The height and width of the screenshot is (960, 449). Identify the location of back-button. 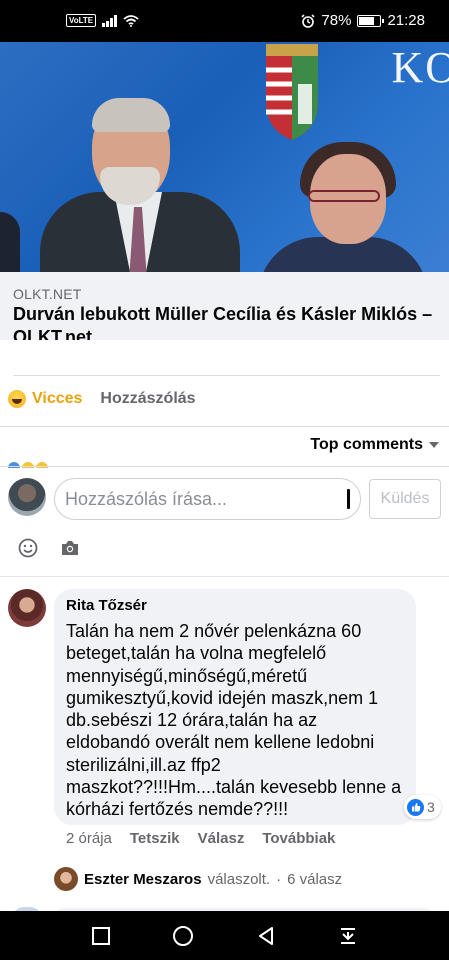
(266, 936).